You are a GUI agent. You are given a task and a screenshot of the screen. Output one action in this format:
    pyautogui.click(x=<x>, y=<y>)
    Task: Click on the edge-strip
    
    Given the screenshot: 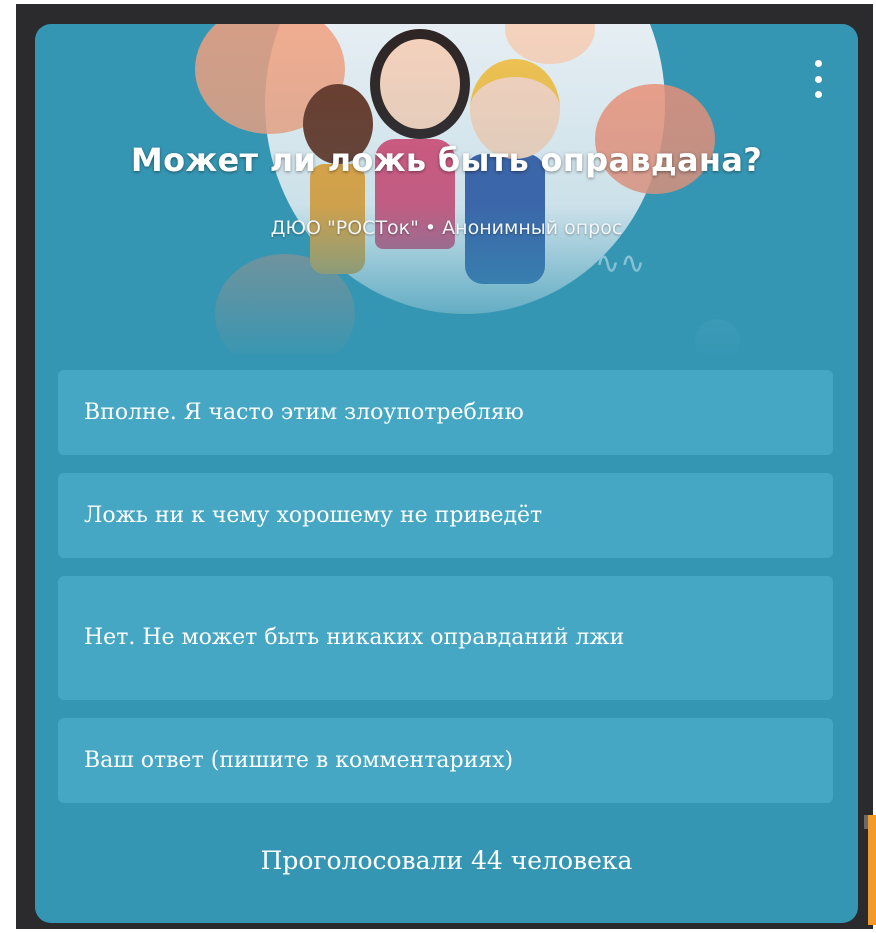 What is the action you would take?
    pyautogui.click(x=872, y=870)
    